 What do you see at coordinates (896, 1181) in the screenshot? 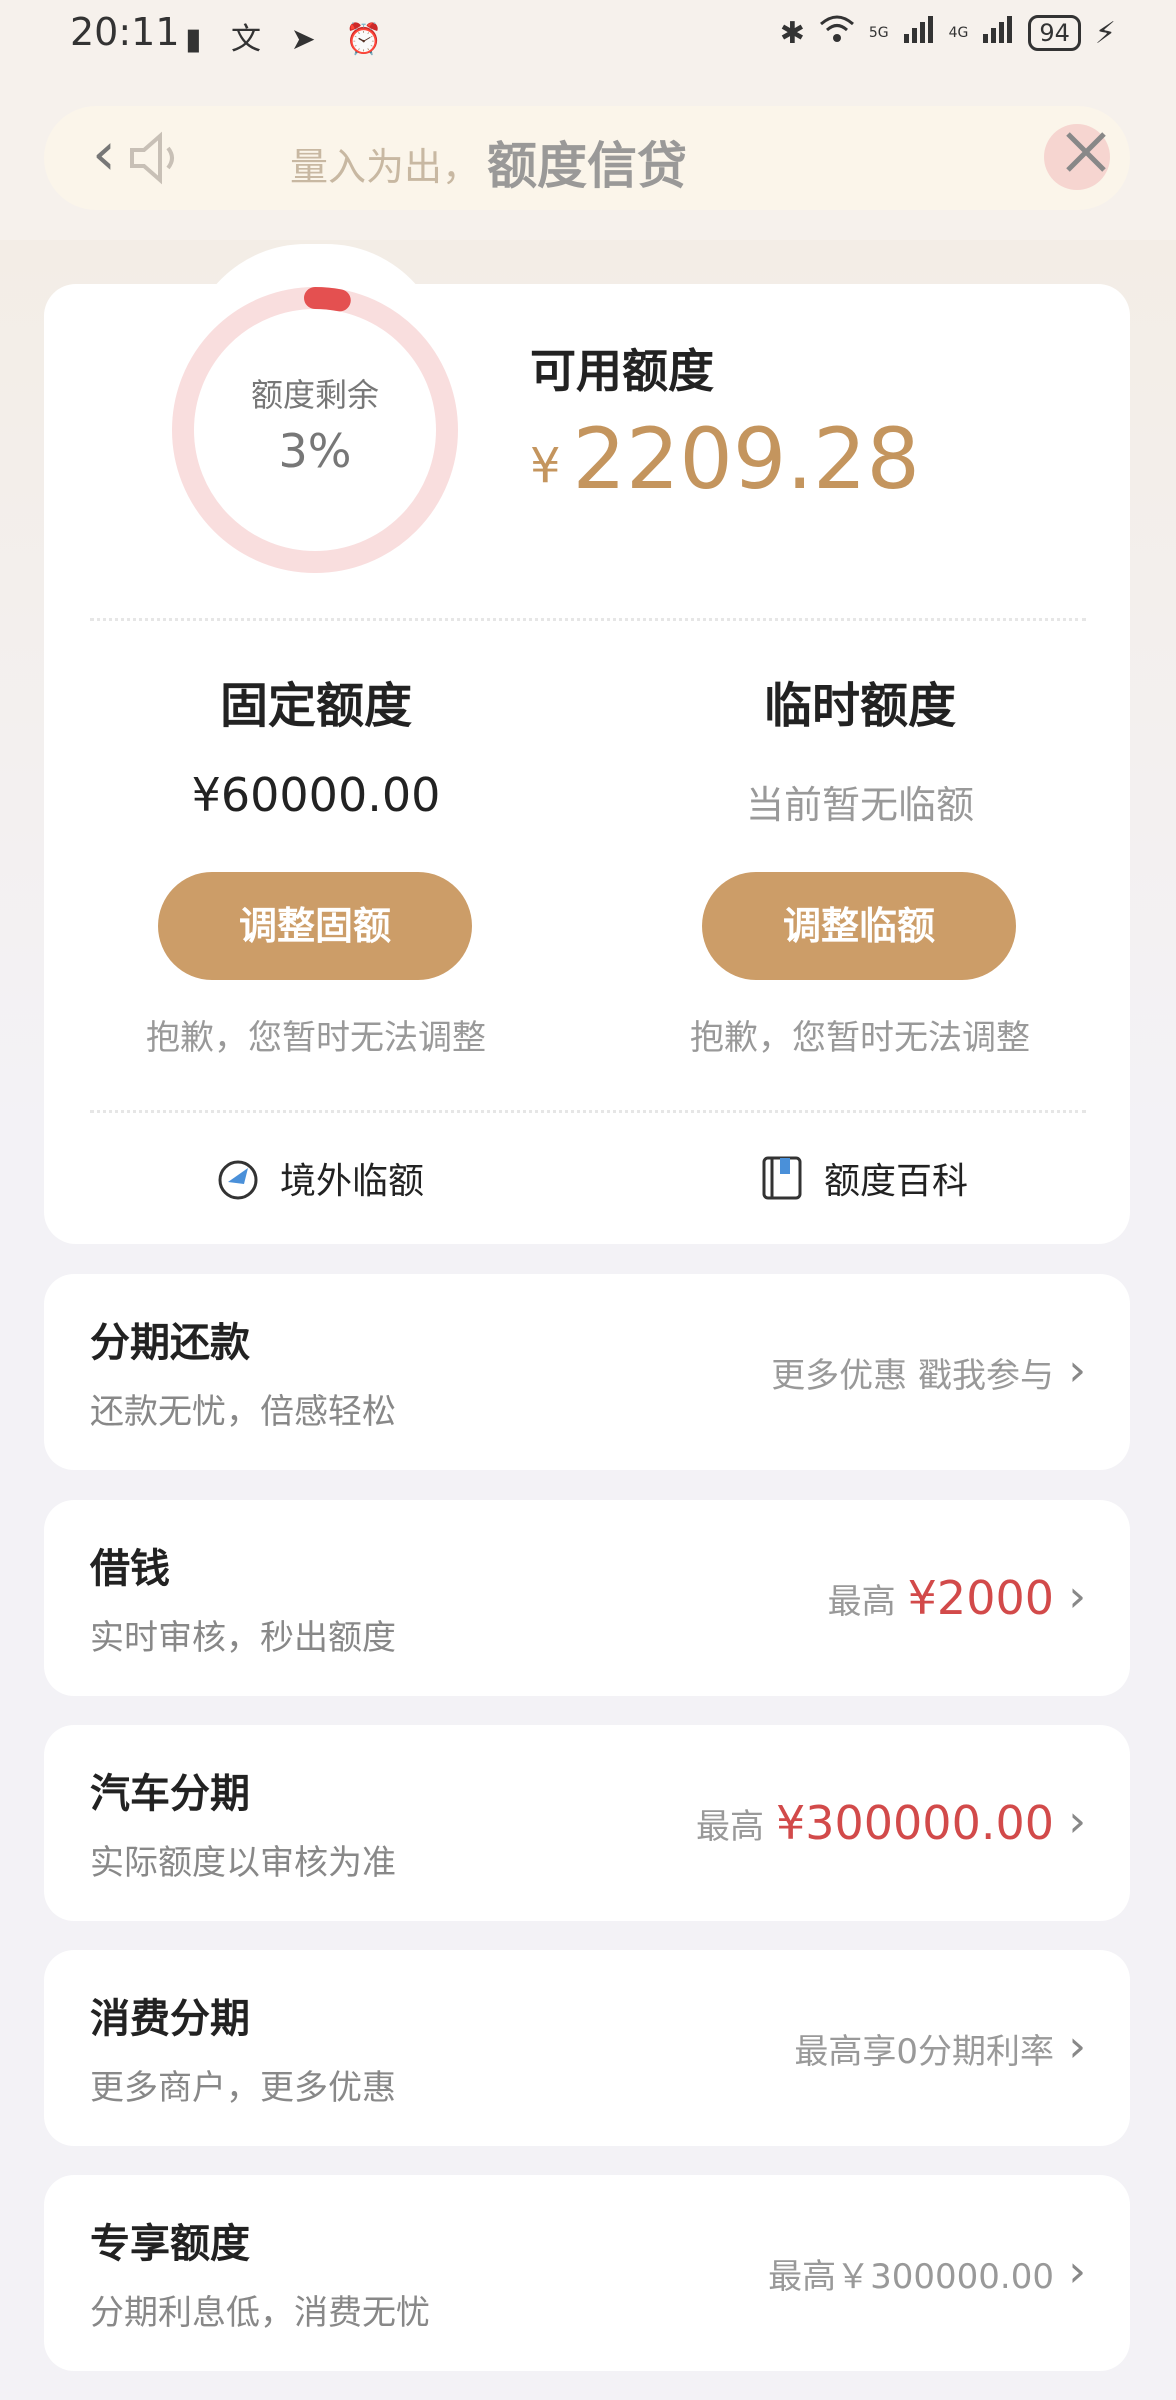
I see `quota-encyclopedia-label: 额度百科` at bounding box center [896, 1181].